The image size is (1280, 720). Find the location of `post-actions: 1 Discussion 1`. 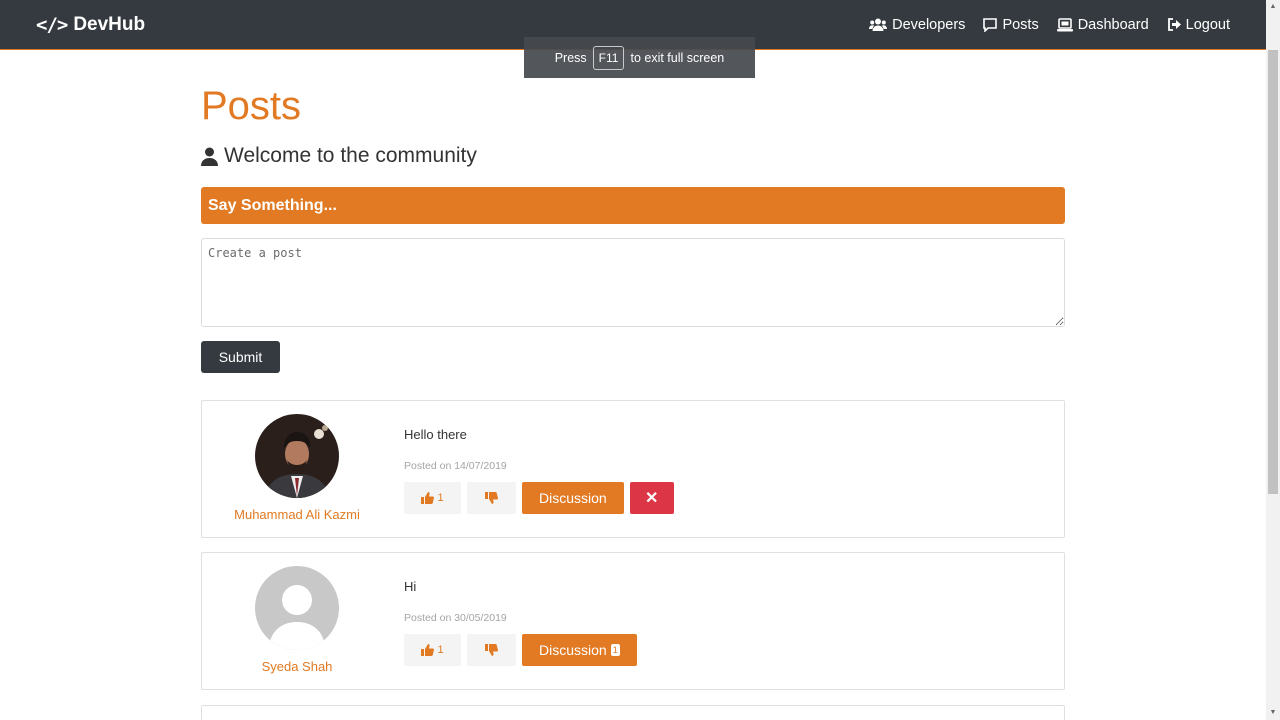

post-actions: 1 Discussion 1 is located at coordinates (520, 650).